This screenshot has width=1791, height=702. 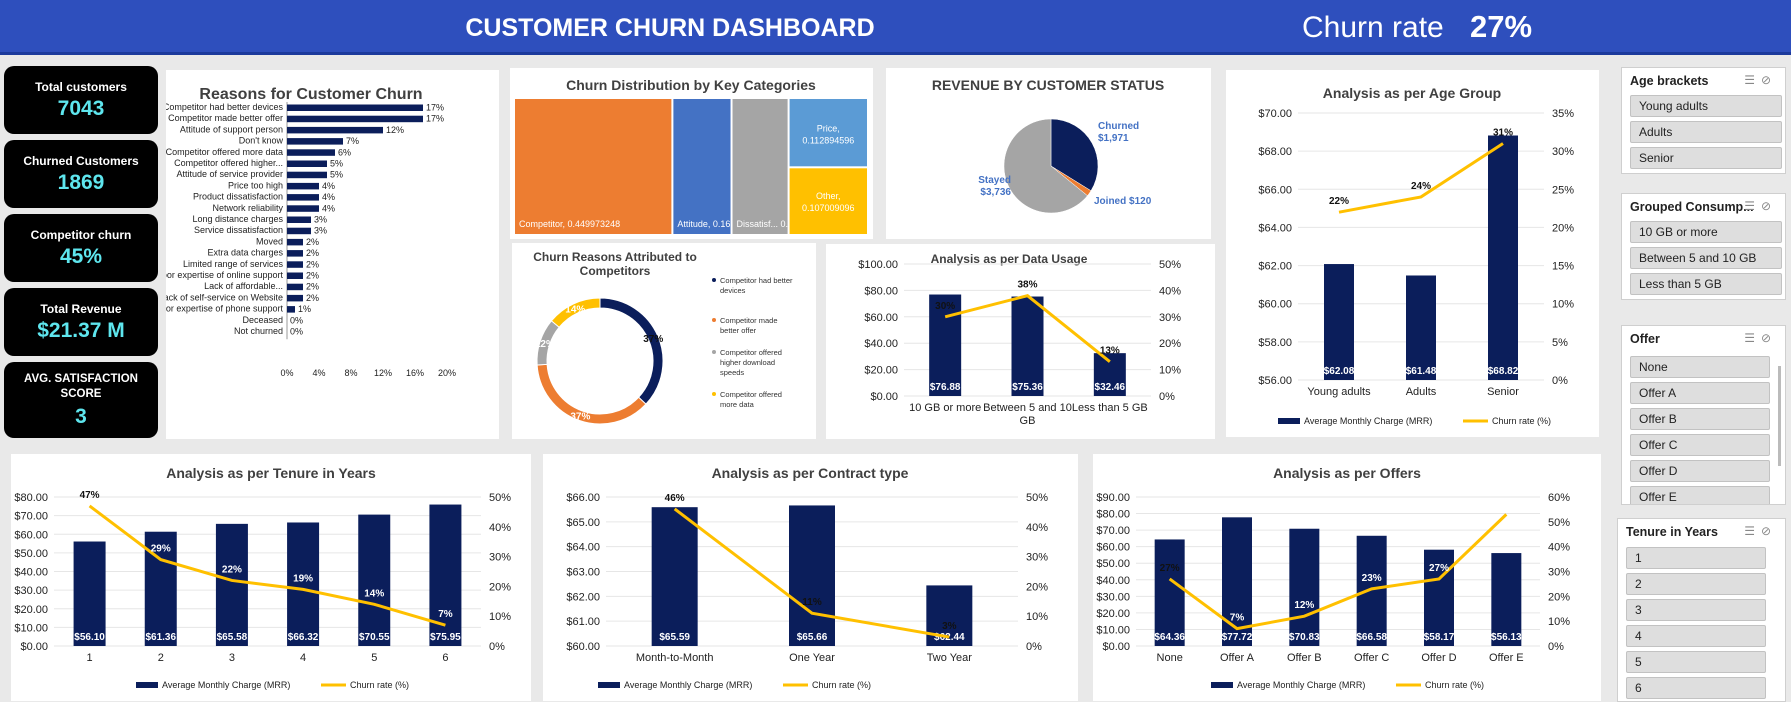 What do you see at coordinates (1438, 658) in the screenshot?
I see `category-label: Offer D` at bounding box center [1438, 658].